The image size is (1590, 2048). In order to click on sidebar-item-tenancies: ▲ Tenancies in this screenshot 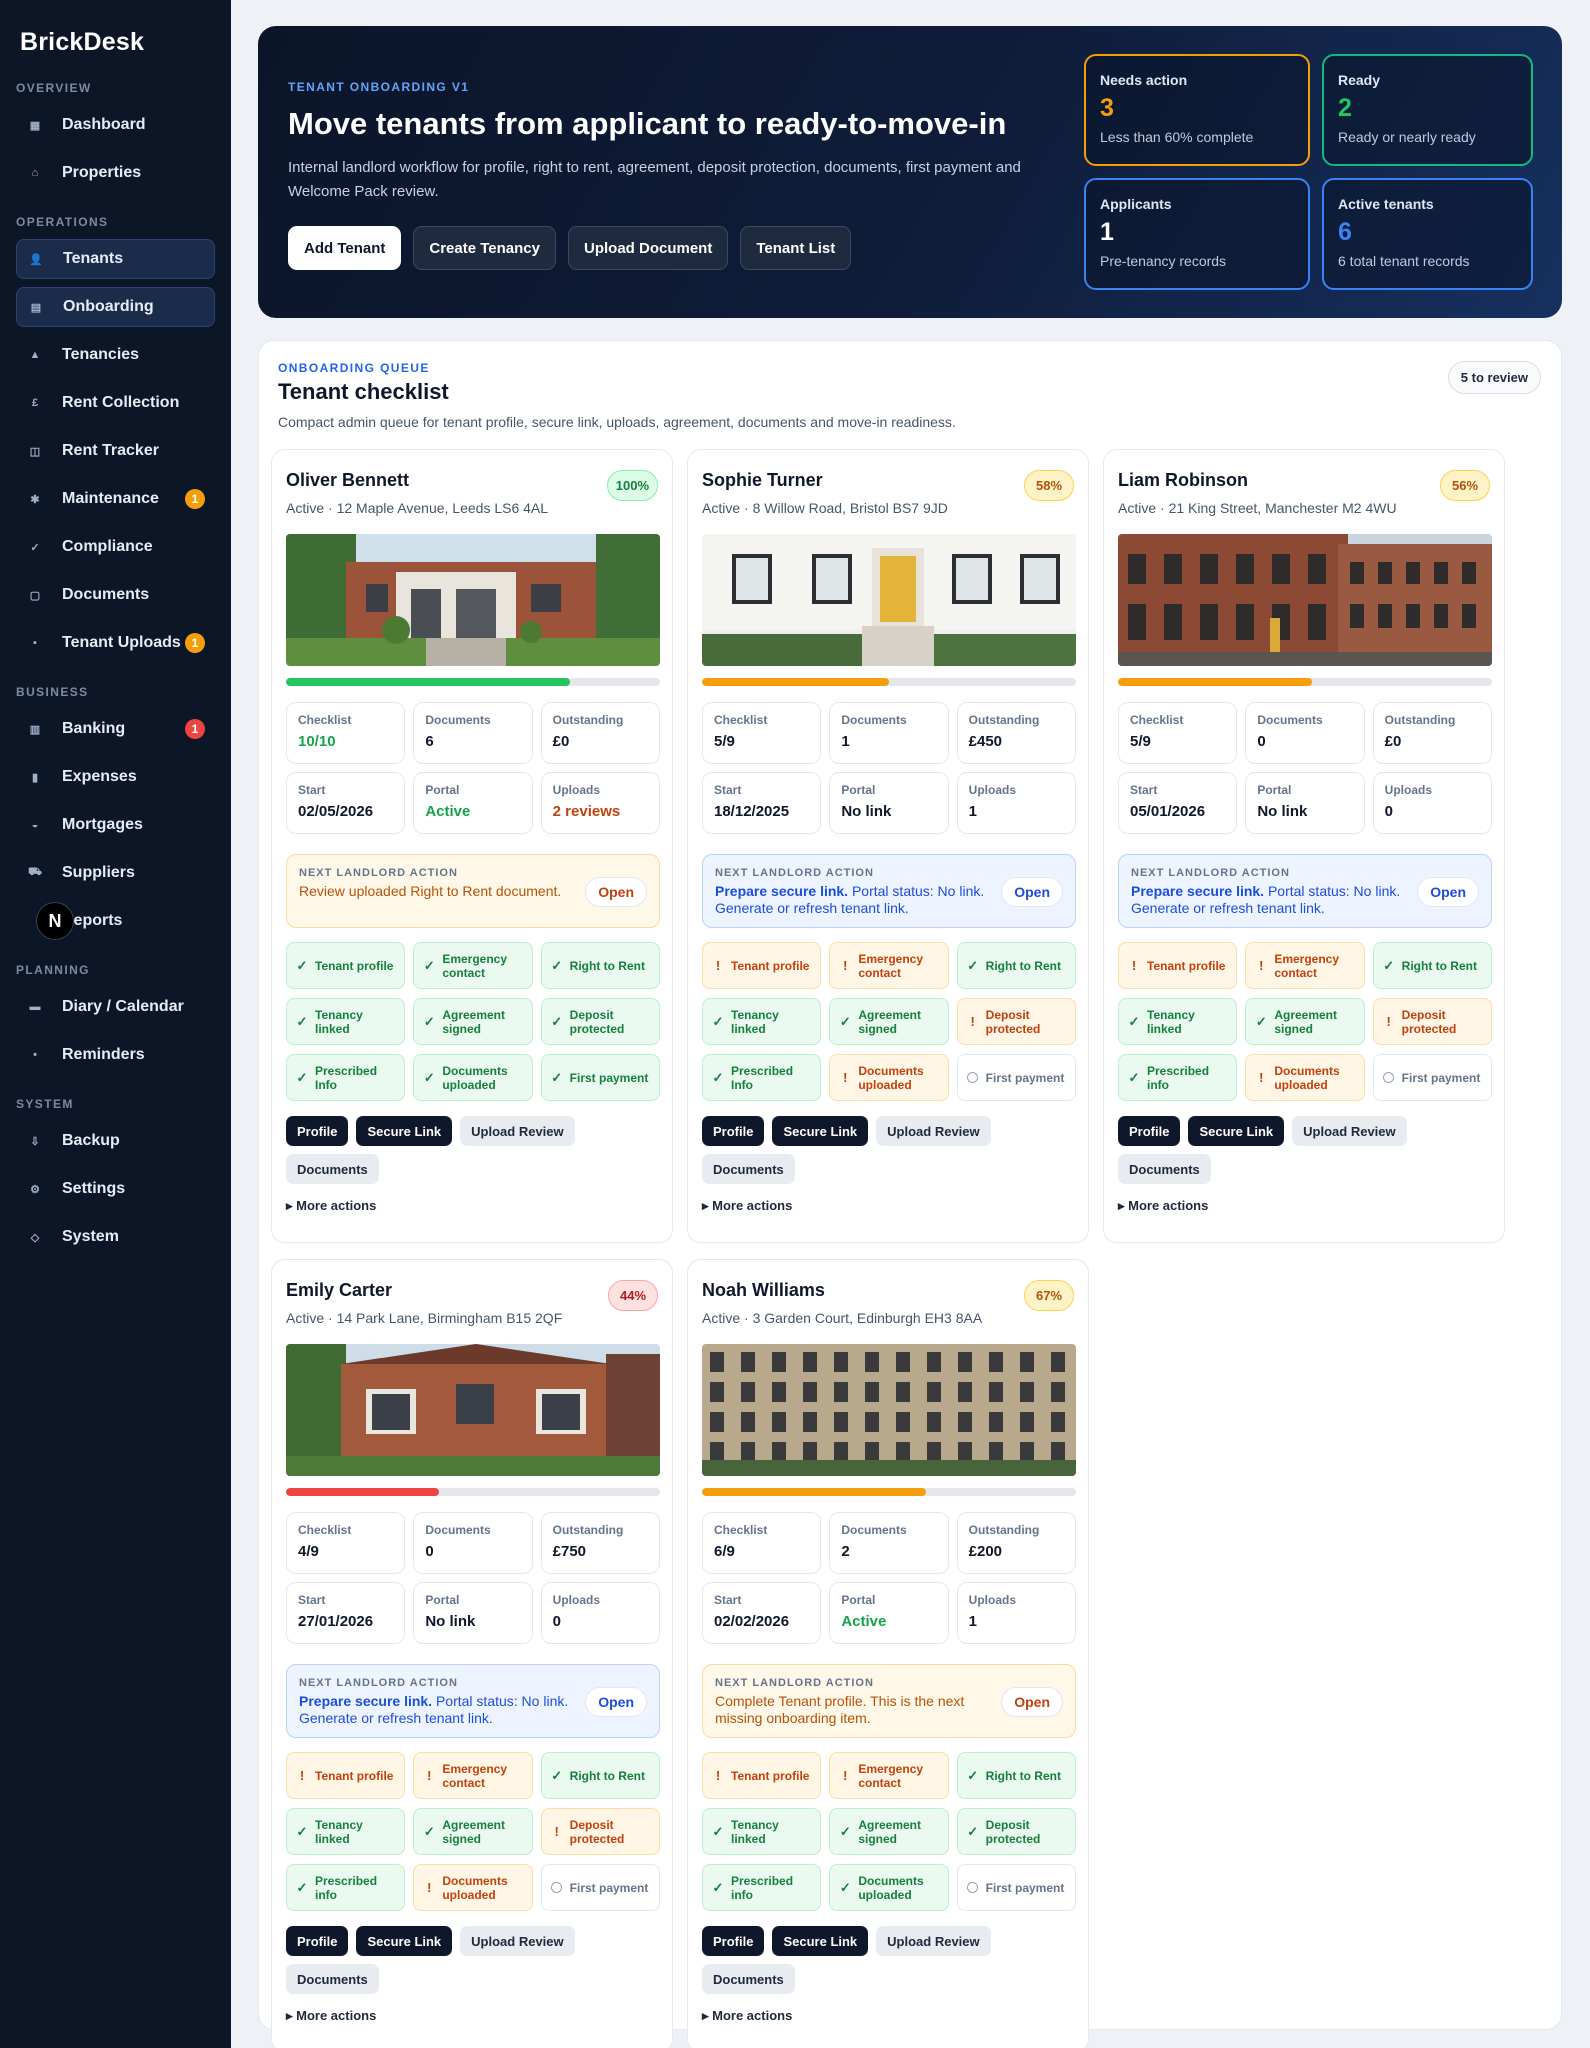, I will do `click(115, 355)`.